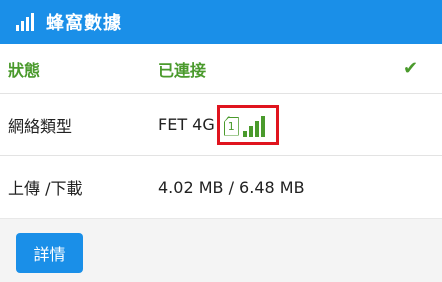 This screenshot has width=442, height=282. I want to click on status-value: 已連接, so click(182, 70).